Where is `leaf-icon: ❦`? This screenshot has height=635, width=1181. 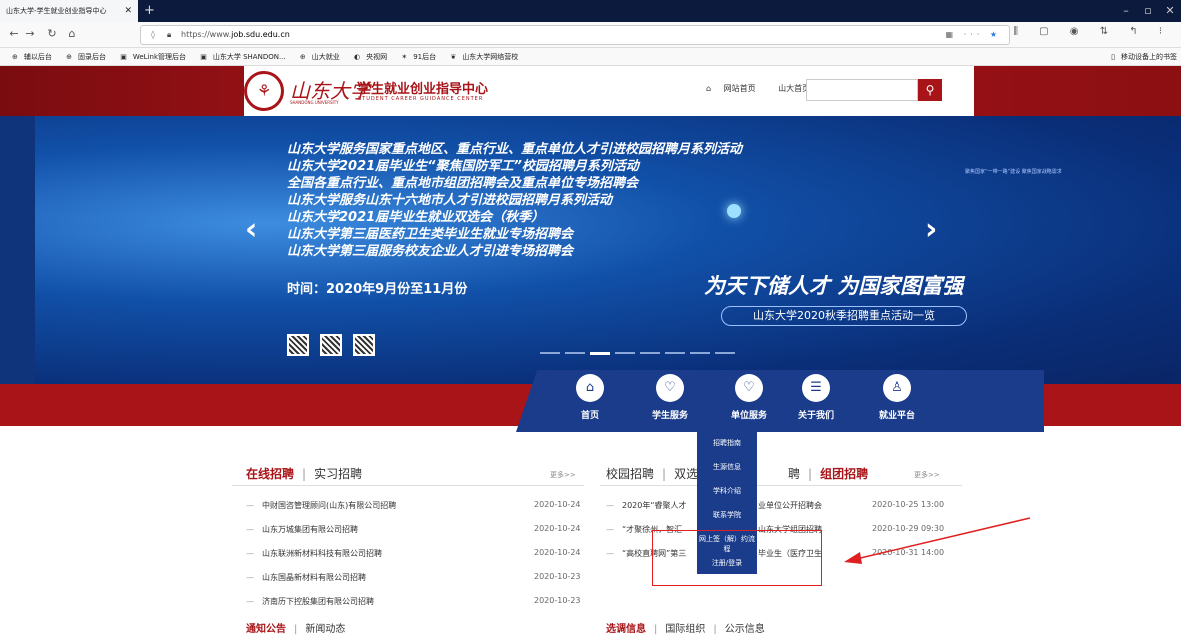
leaf-icon: ❦ is located at coordinates (453, 57).